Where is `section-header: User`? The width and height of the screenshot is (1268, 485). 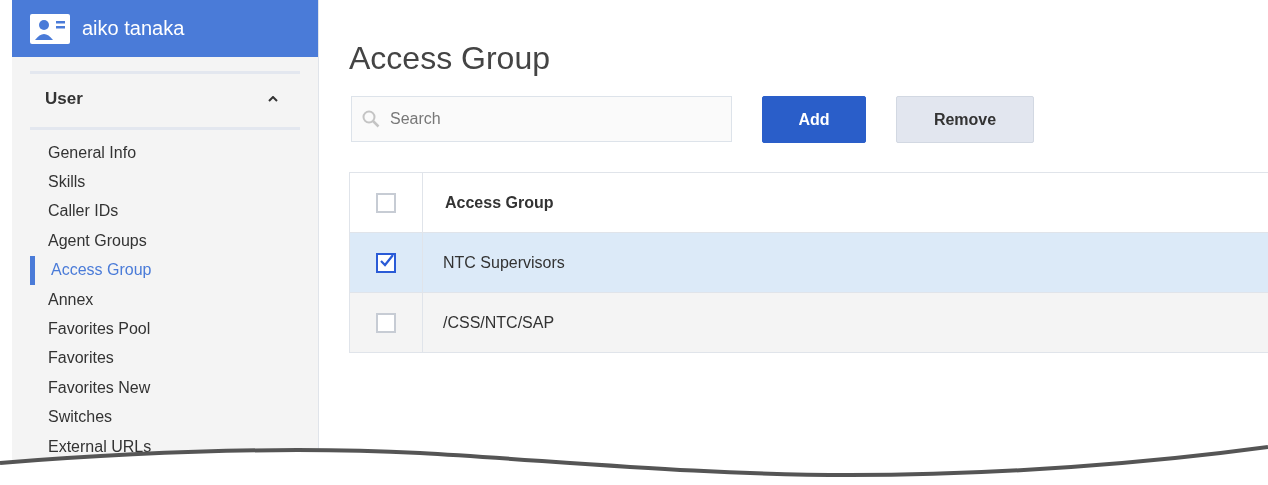
section-header: User is located at coordinates (165, 100).